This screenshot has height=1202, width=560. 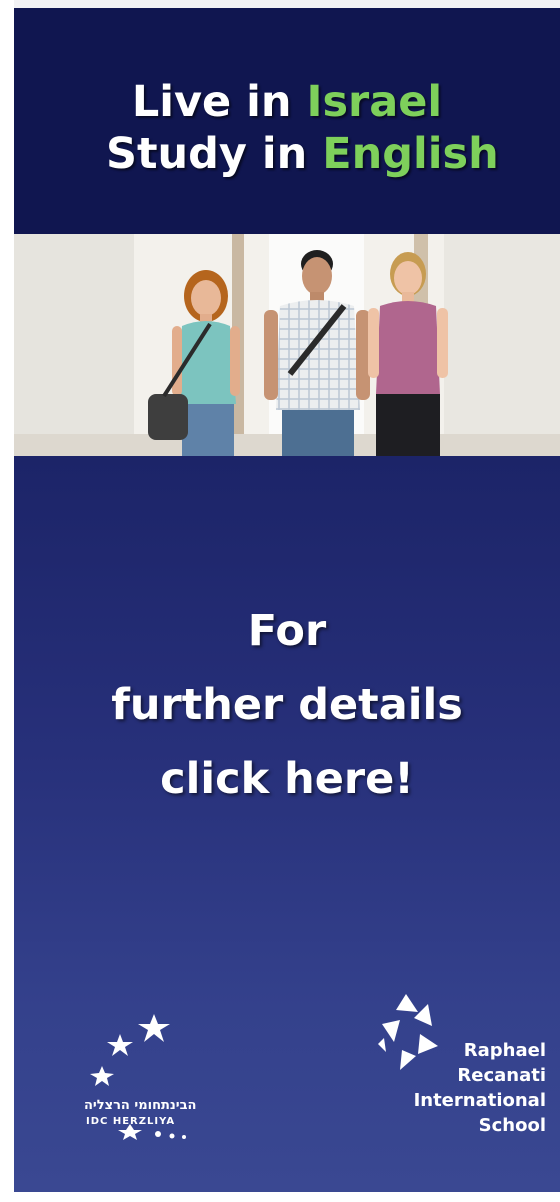 I want to click on recanati-line-2: Recanati, so click(x=501, y=1075).